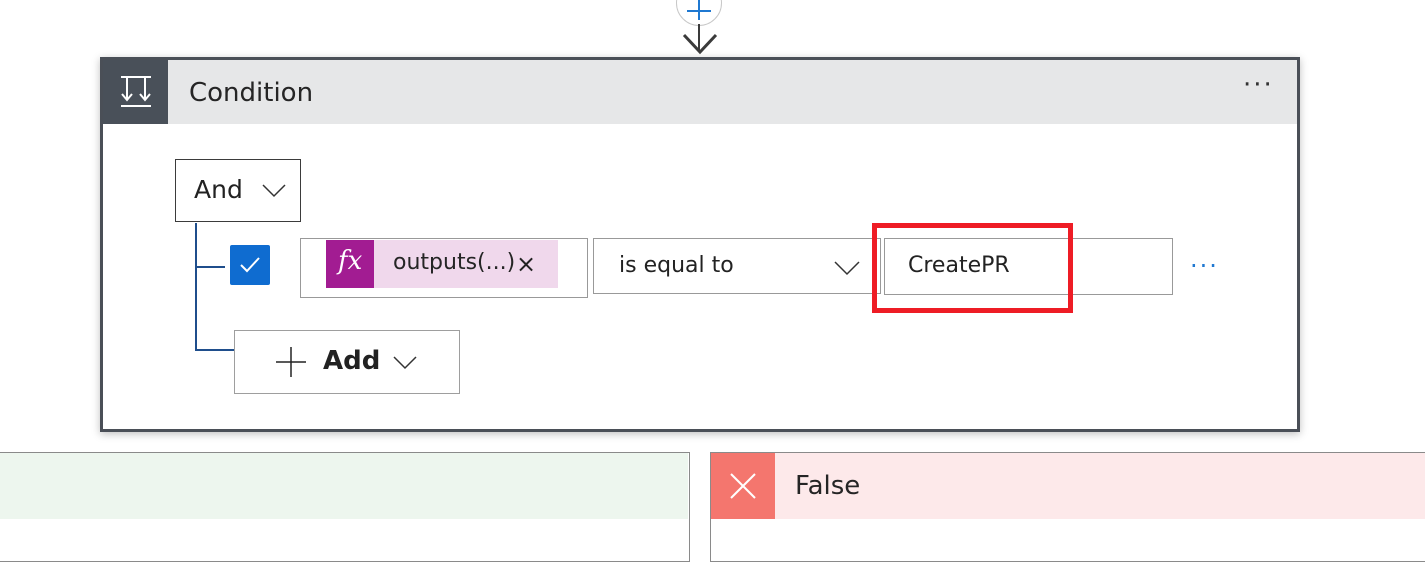 The height and width of the screenshot is (562, 1425). What do you see at coordinates (1204, 266) in the screenshot?
I see `row-menu-button: ···` at bounding box center [1204, 266].